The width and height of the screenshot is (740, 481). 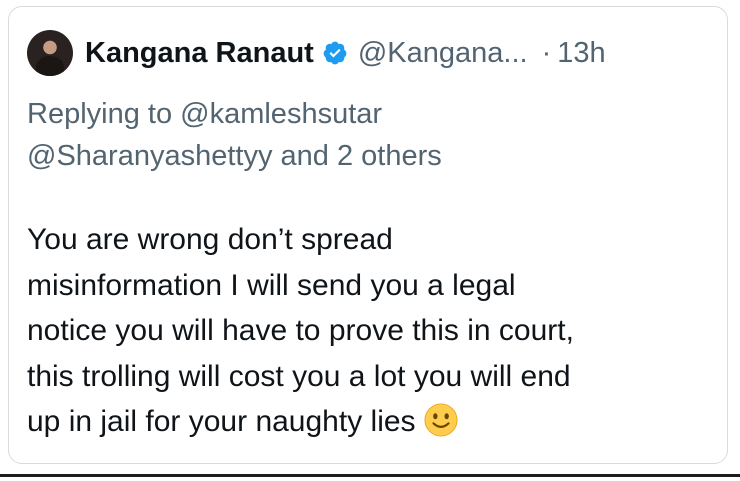 What do you see at coordinates (210, 239) in the screenshot?
I see `tweet-text-line: You are wrong don’t spread` at bounding box center [210, 239].